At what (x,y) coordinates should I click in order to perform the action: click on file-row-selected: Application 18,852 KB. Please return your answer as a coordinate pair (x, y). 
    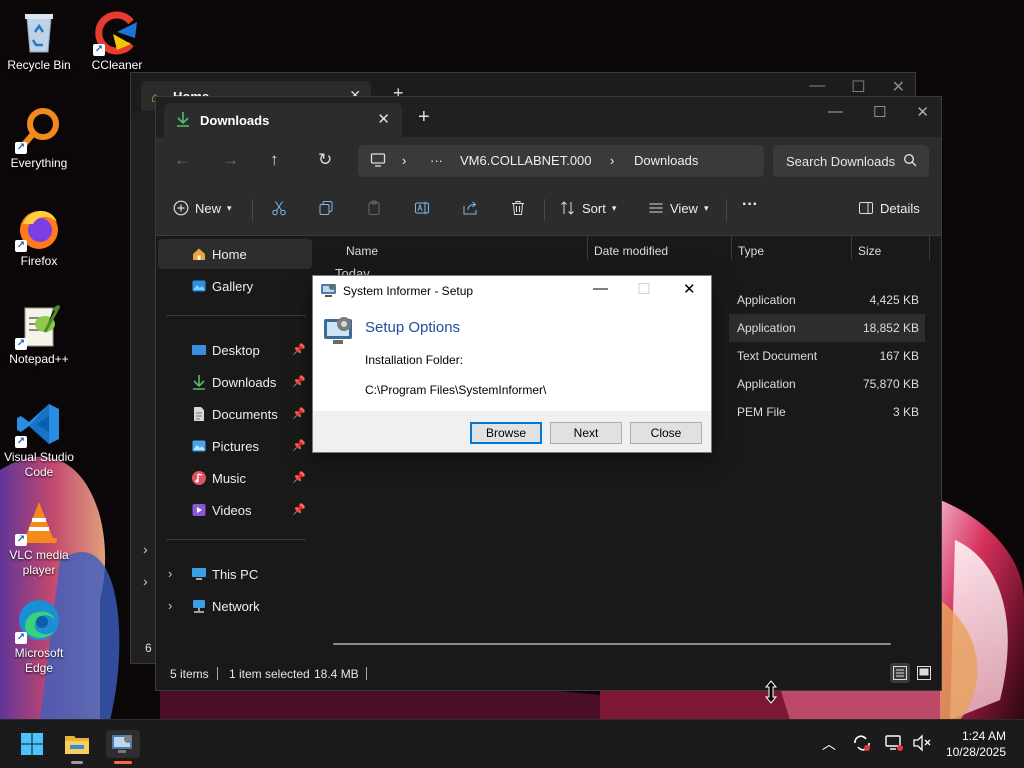
    Looking at the image, I should click on (827, 328).